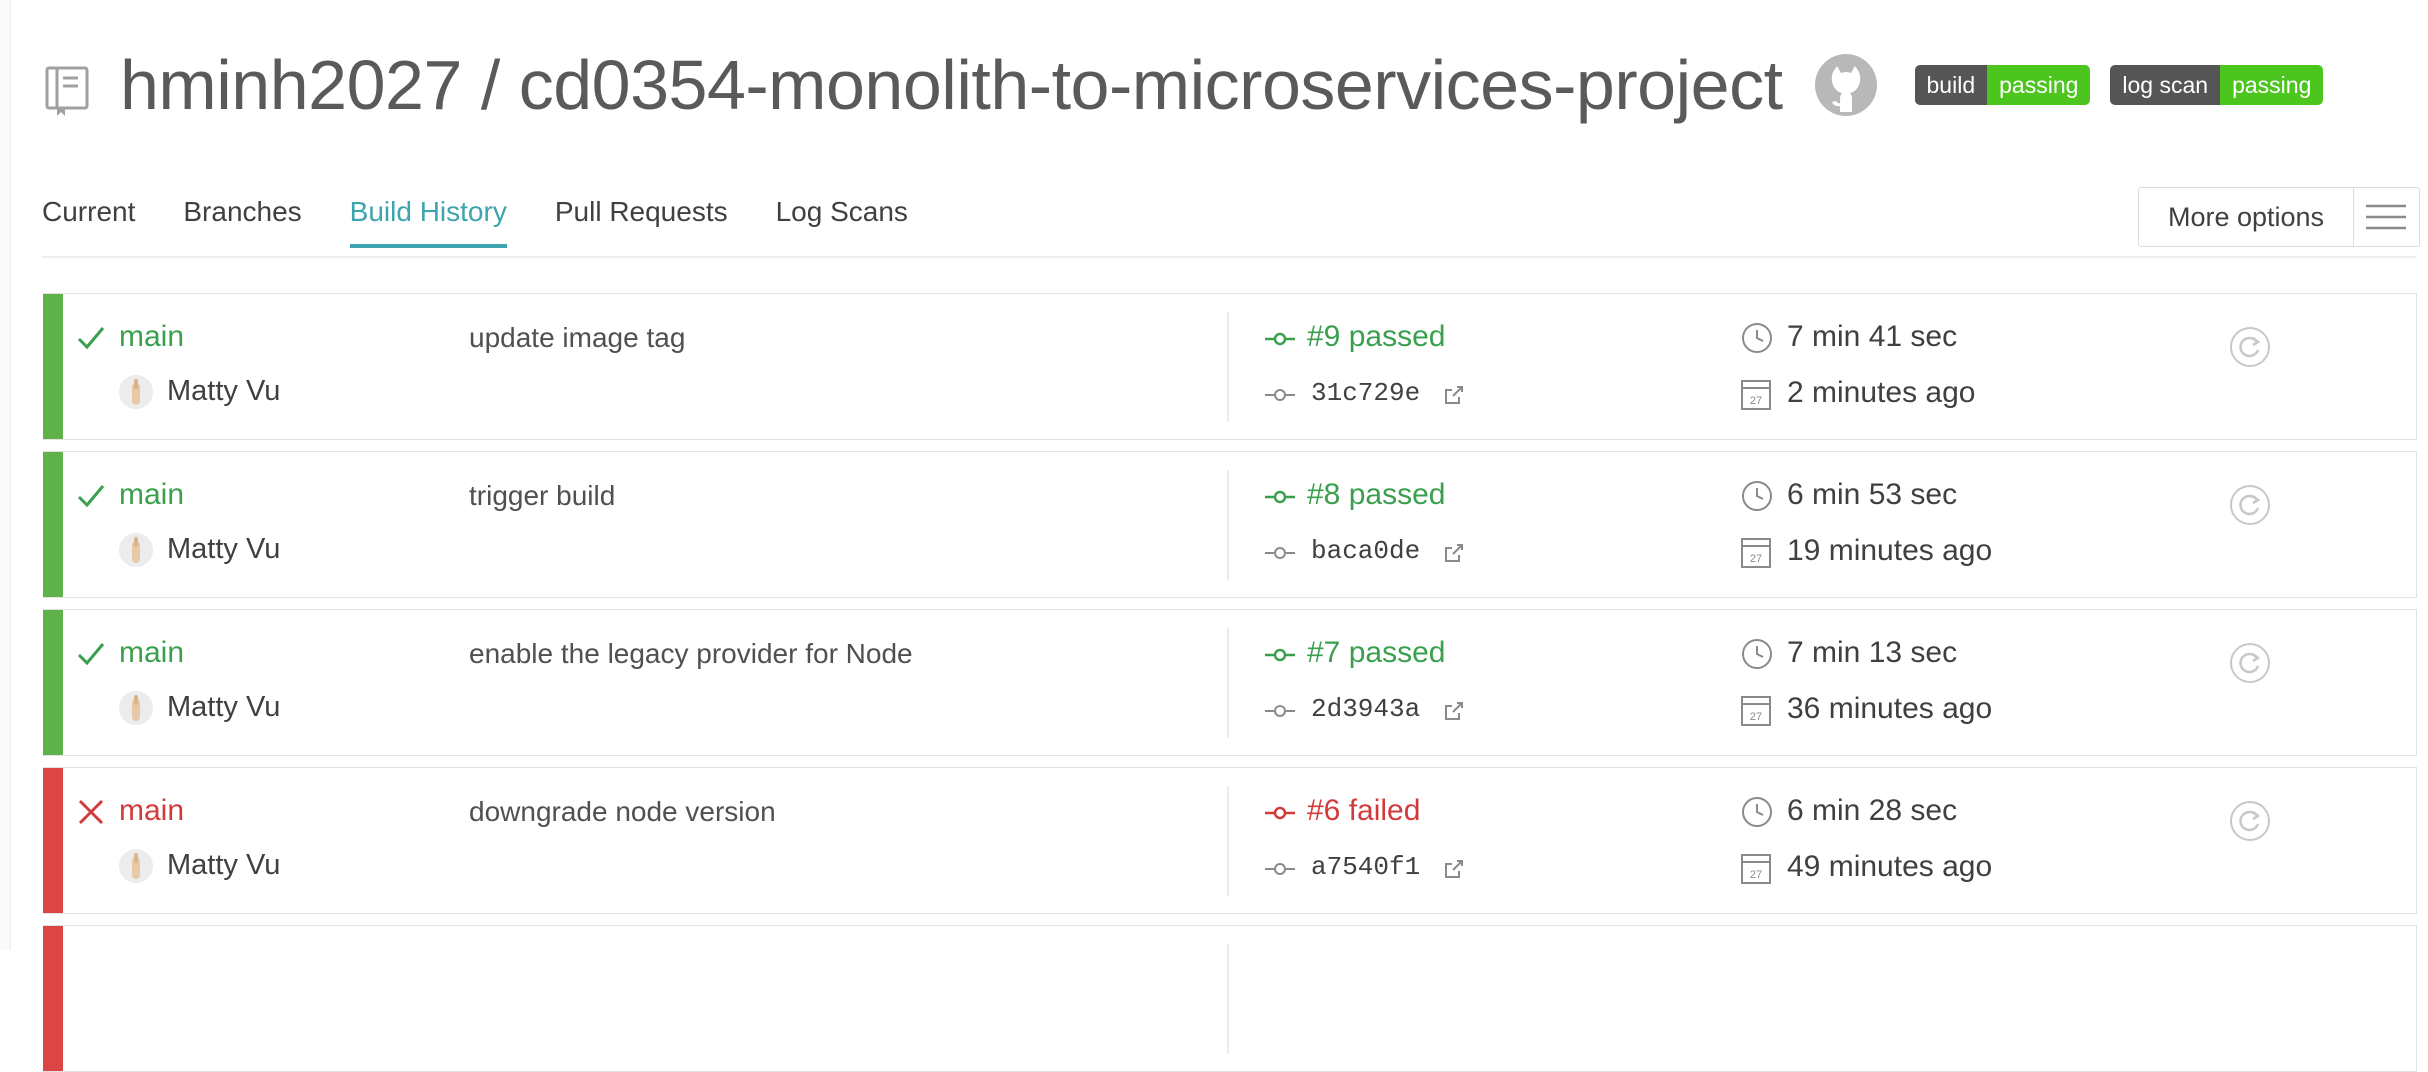 Image resolution: width=2428 pixels, height=1072 pixels. What do you see at coordinates (1376, 495) in the screenshot?
I see `build-number: #8 passed` at bounding box center [1376, 495].